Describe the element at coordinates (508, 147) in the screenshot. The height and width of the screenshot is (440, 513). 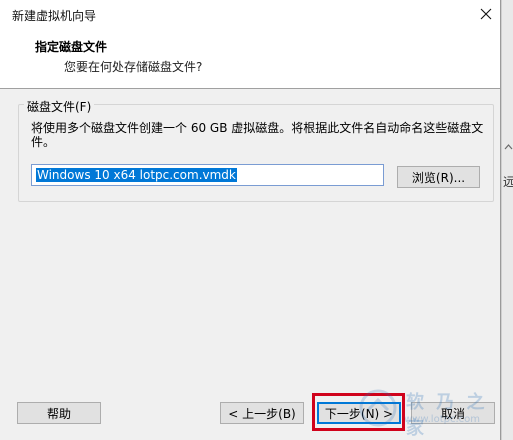
I see `chevron-up-icon` at that location.